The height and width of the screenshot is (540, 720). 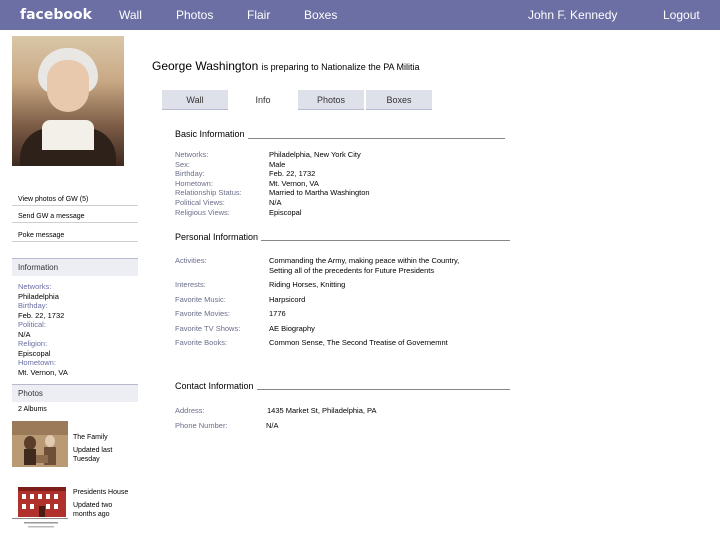 I want to click on basic-value: Male, so click(x=277, y=164).